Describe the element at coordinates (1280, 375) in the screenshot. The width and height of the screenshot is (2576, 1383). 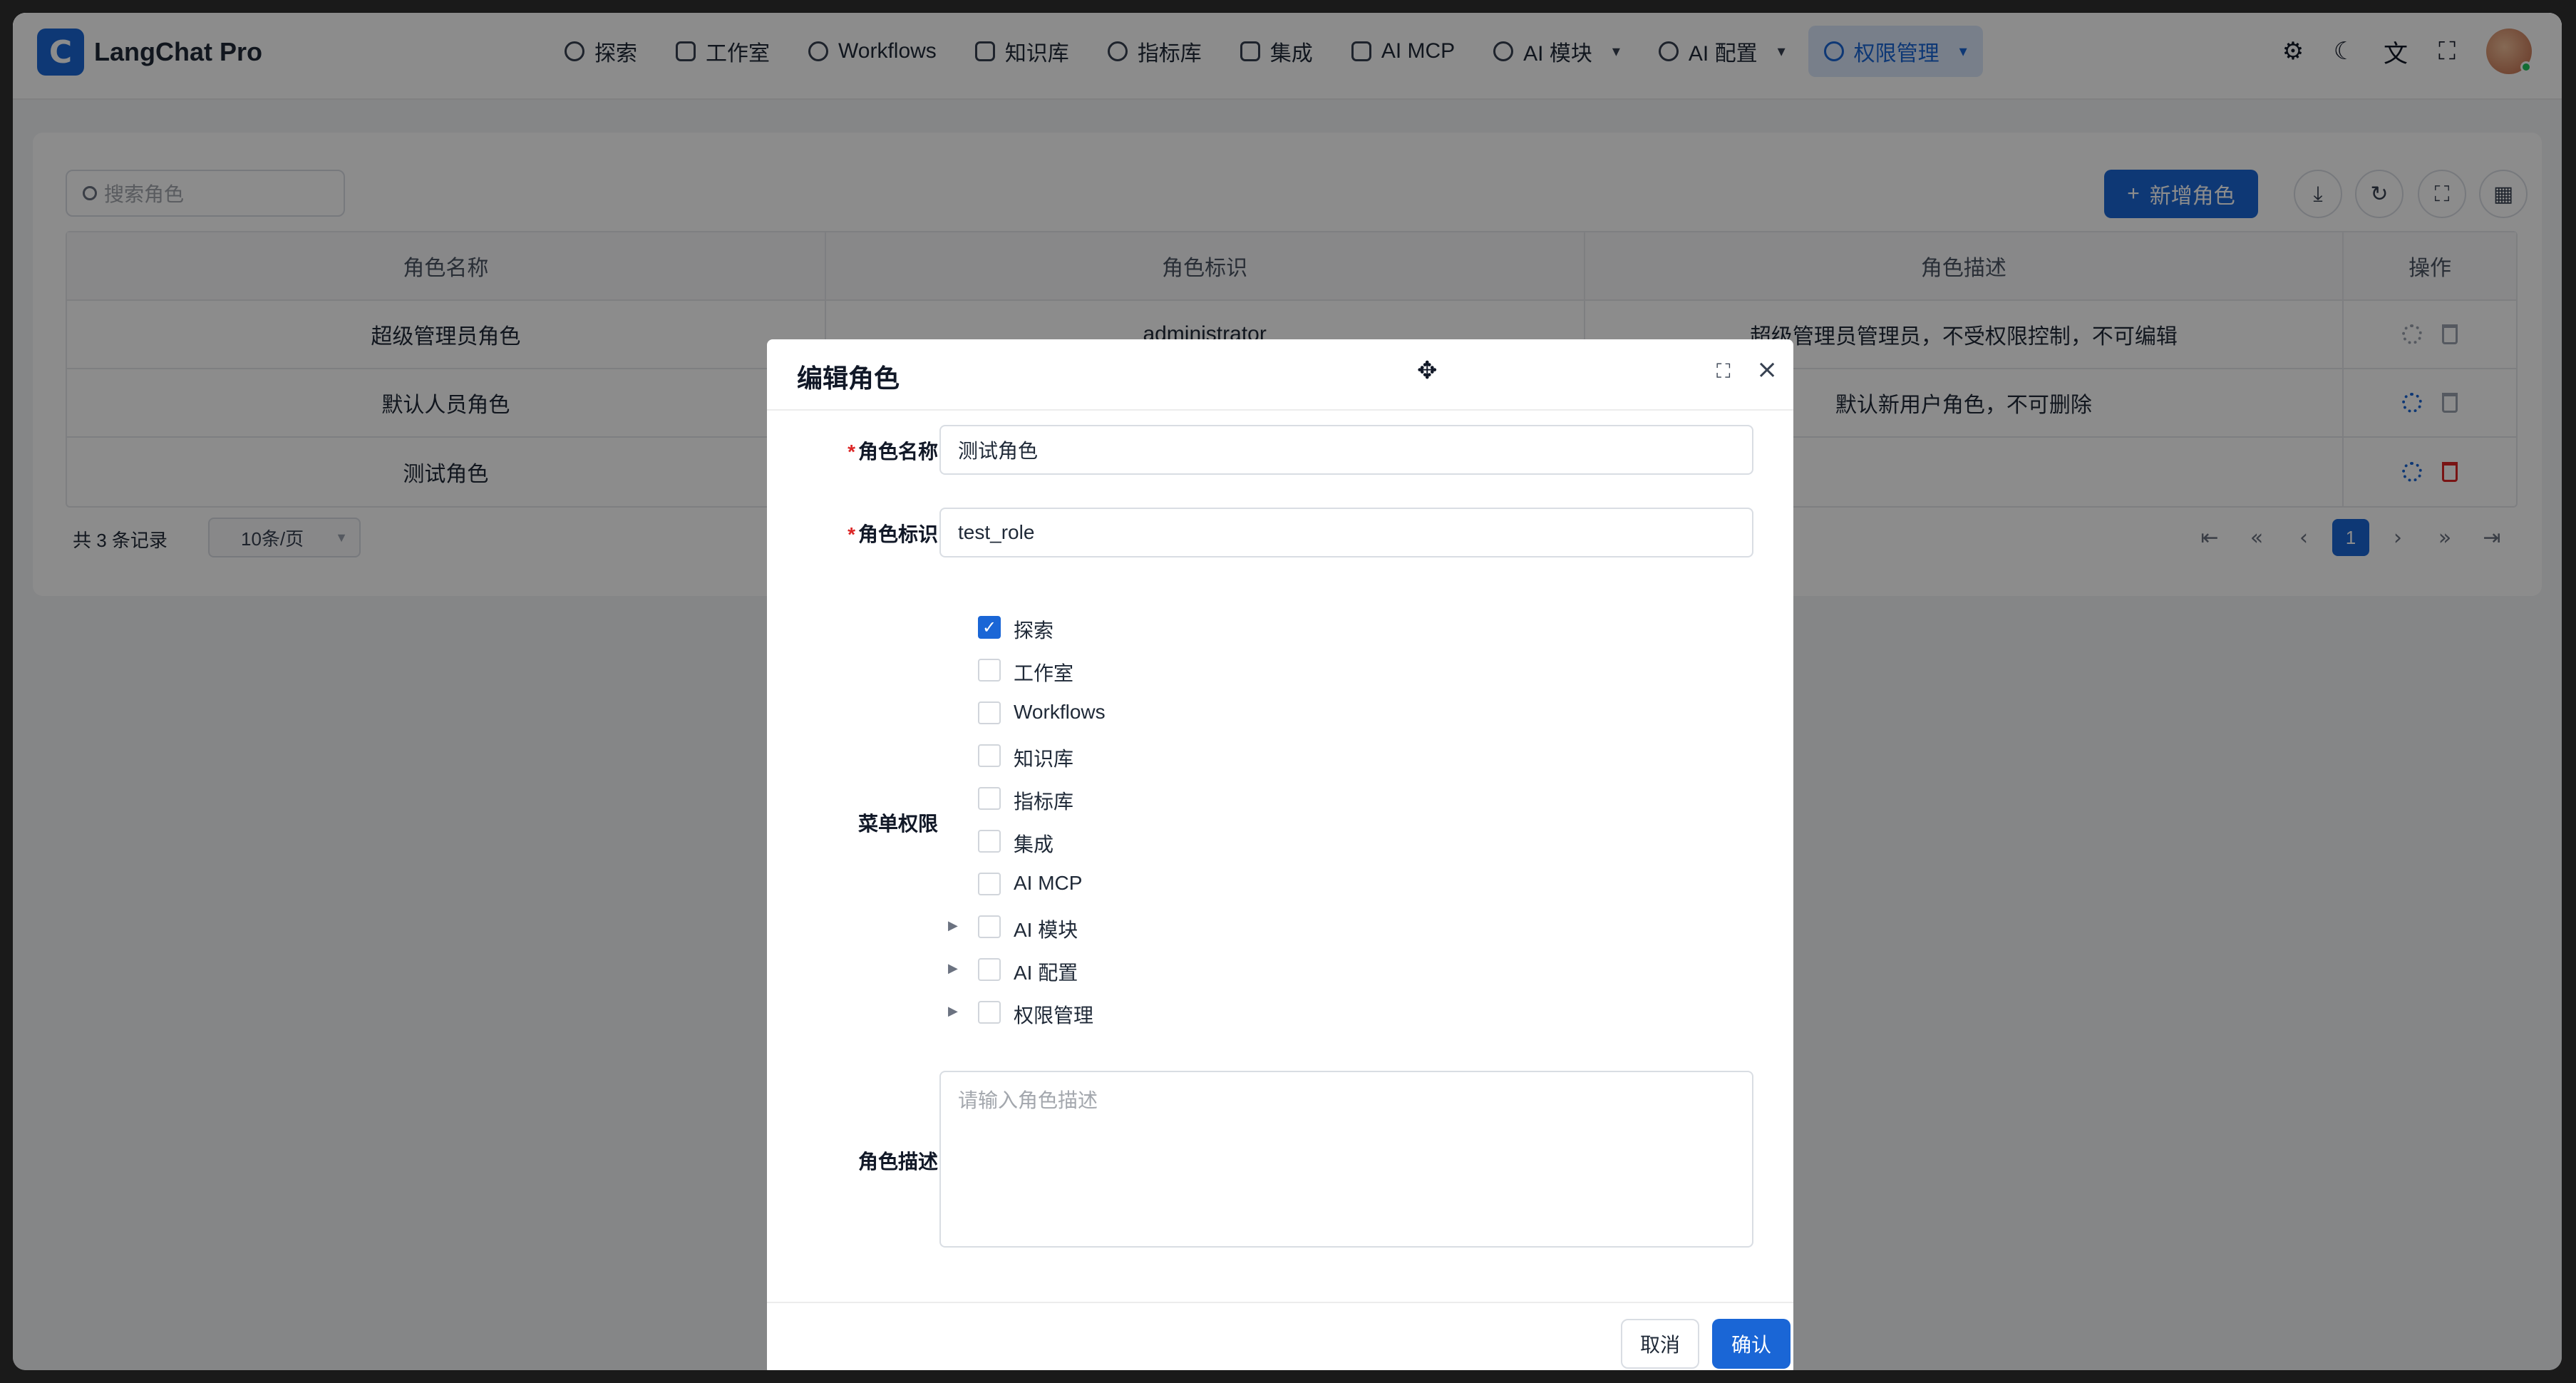
I see `dialog-header: 编辑角色 ✥ ⛶ ×` at that location.